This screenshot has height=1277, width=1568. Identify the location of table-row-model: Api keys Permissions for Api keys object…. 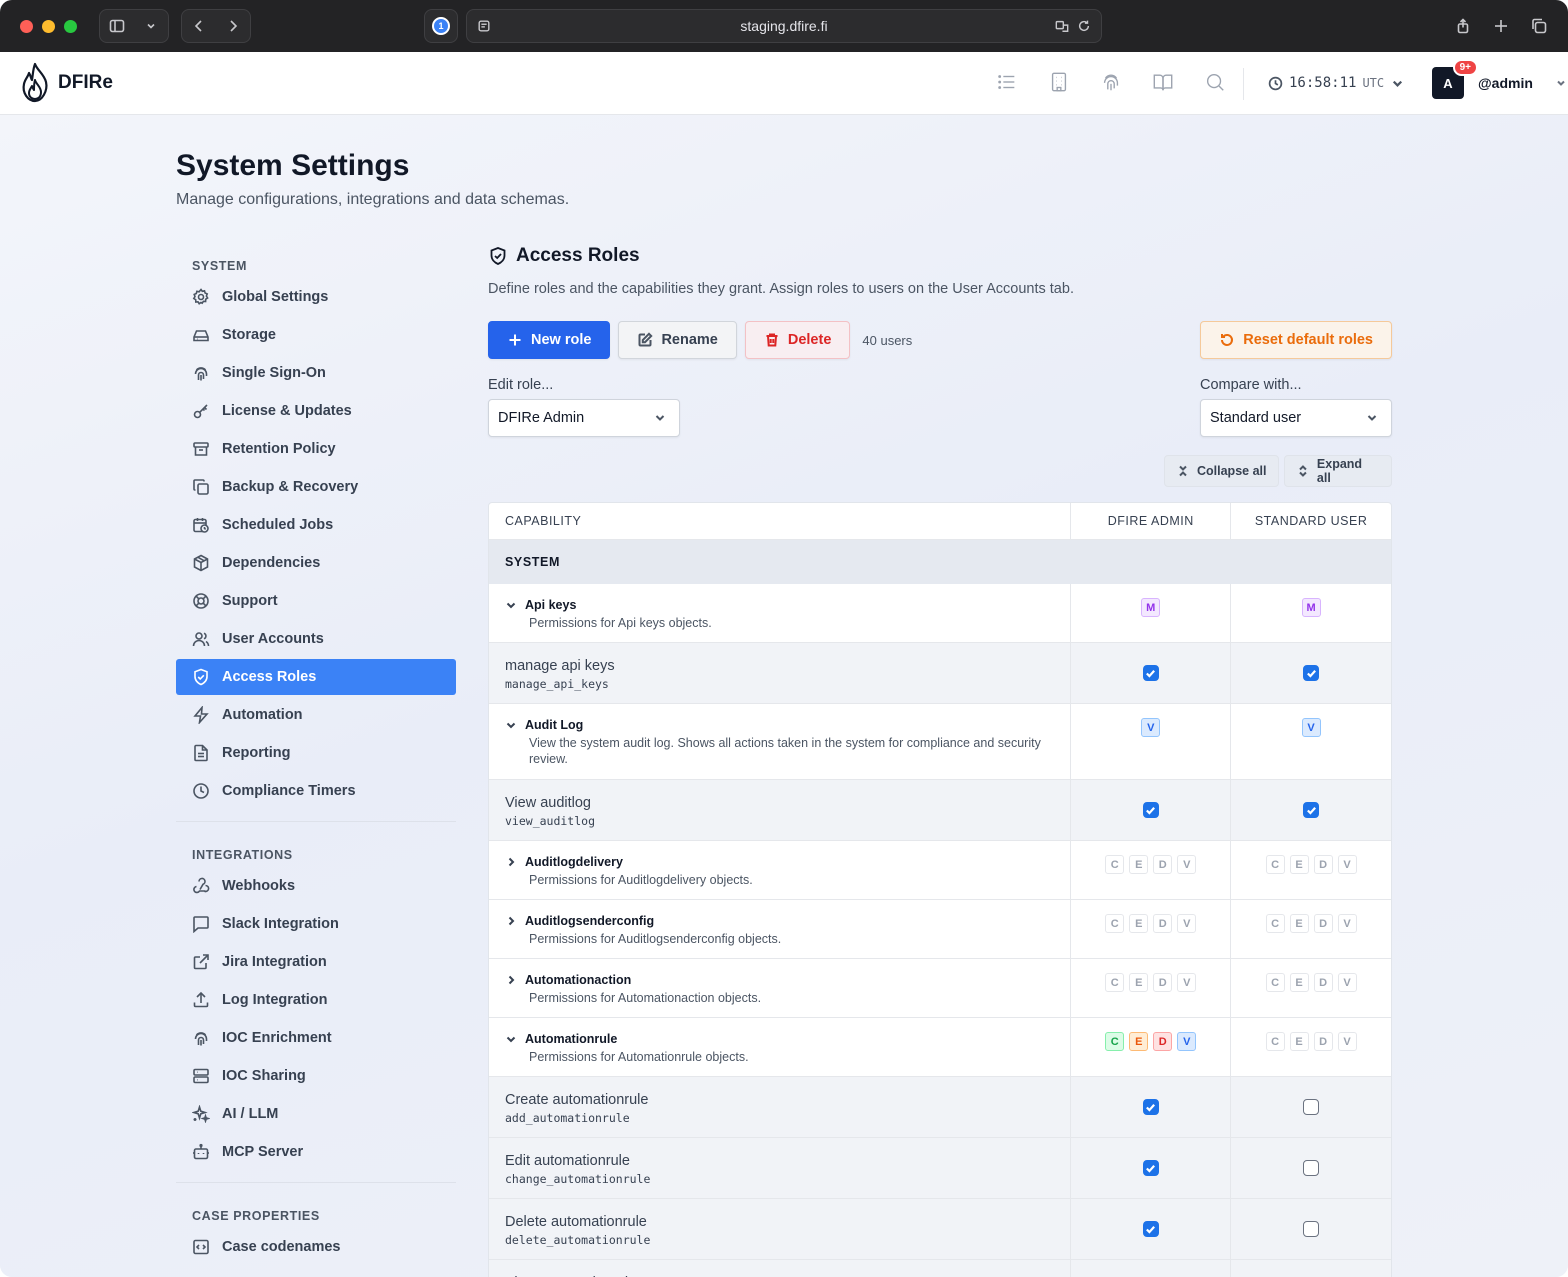
(940, 613).